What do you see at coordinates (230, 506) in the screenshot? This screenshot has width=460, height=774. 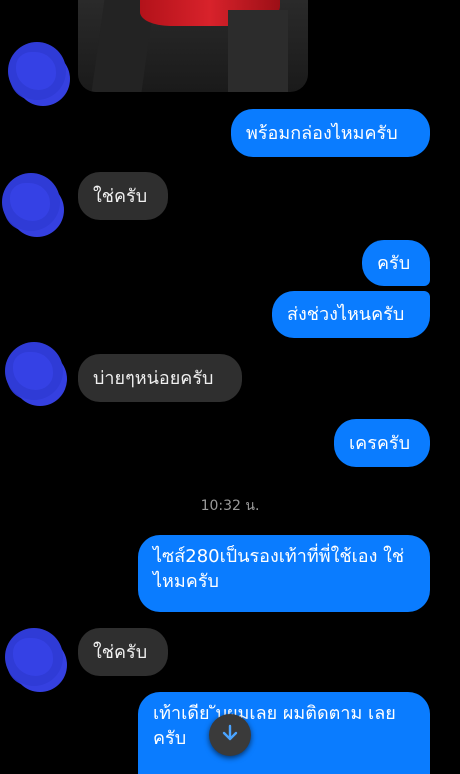 I see `message-timestamp: 10:32 น.` at bounding box center [230, 506].